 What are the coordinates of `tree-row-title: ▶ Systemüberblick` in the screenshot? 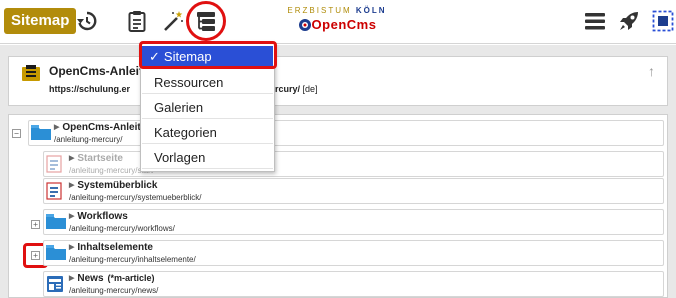 It's located at (113, 185).